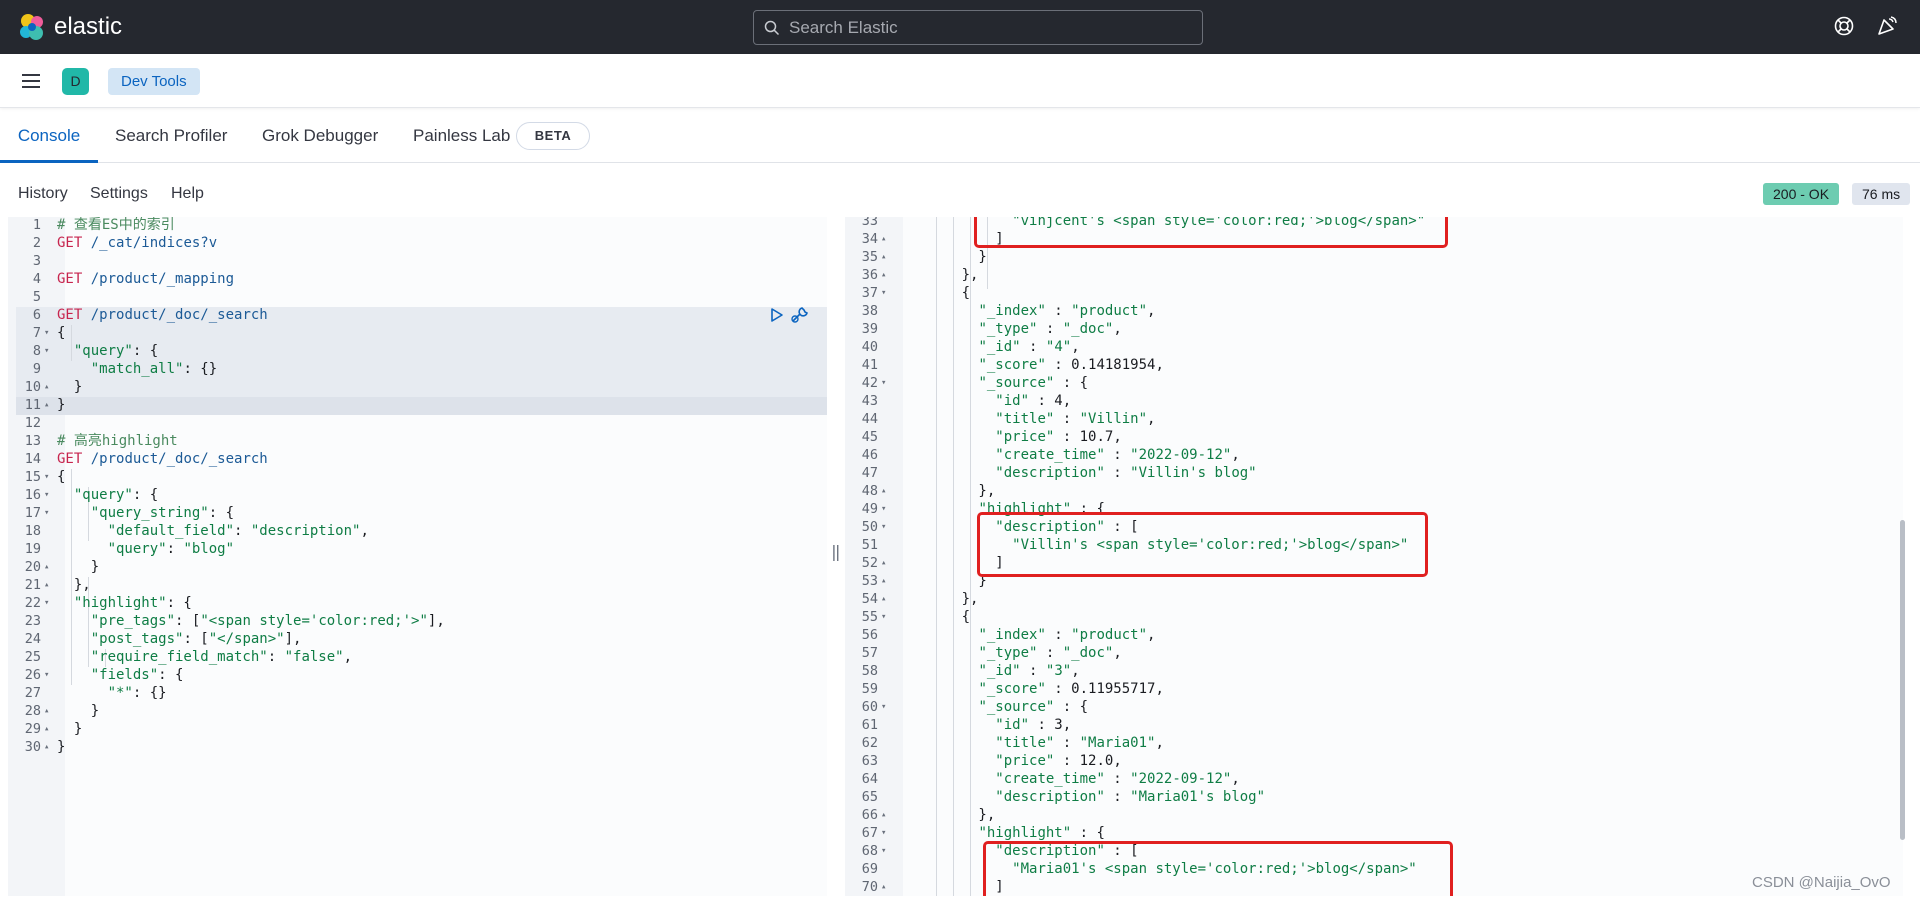 The height and width of the screenshot is (903, 1920). Describe the element at coordinates (1374, 455) in the screenshot. I see `response-line: 46 "create_time" : "2022-09-12",` at that location.